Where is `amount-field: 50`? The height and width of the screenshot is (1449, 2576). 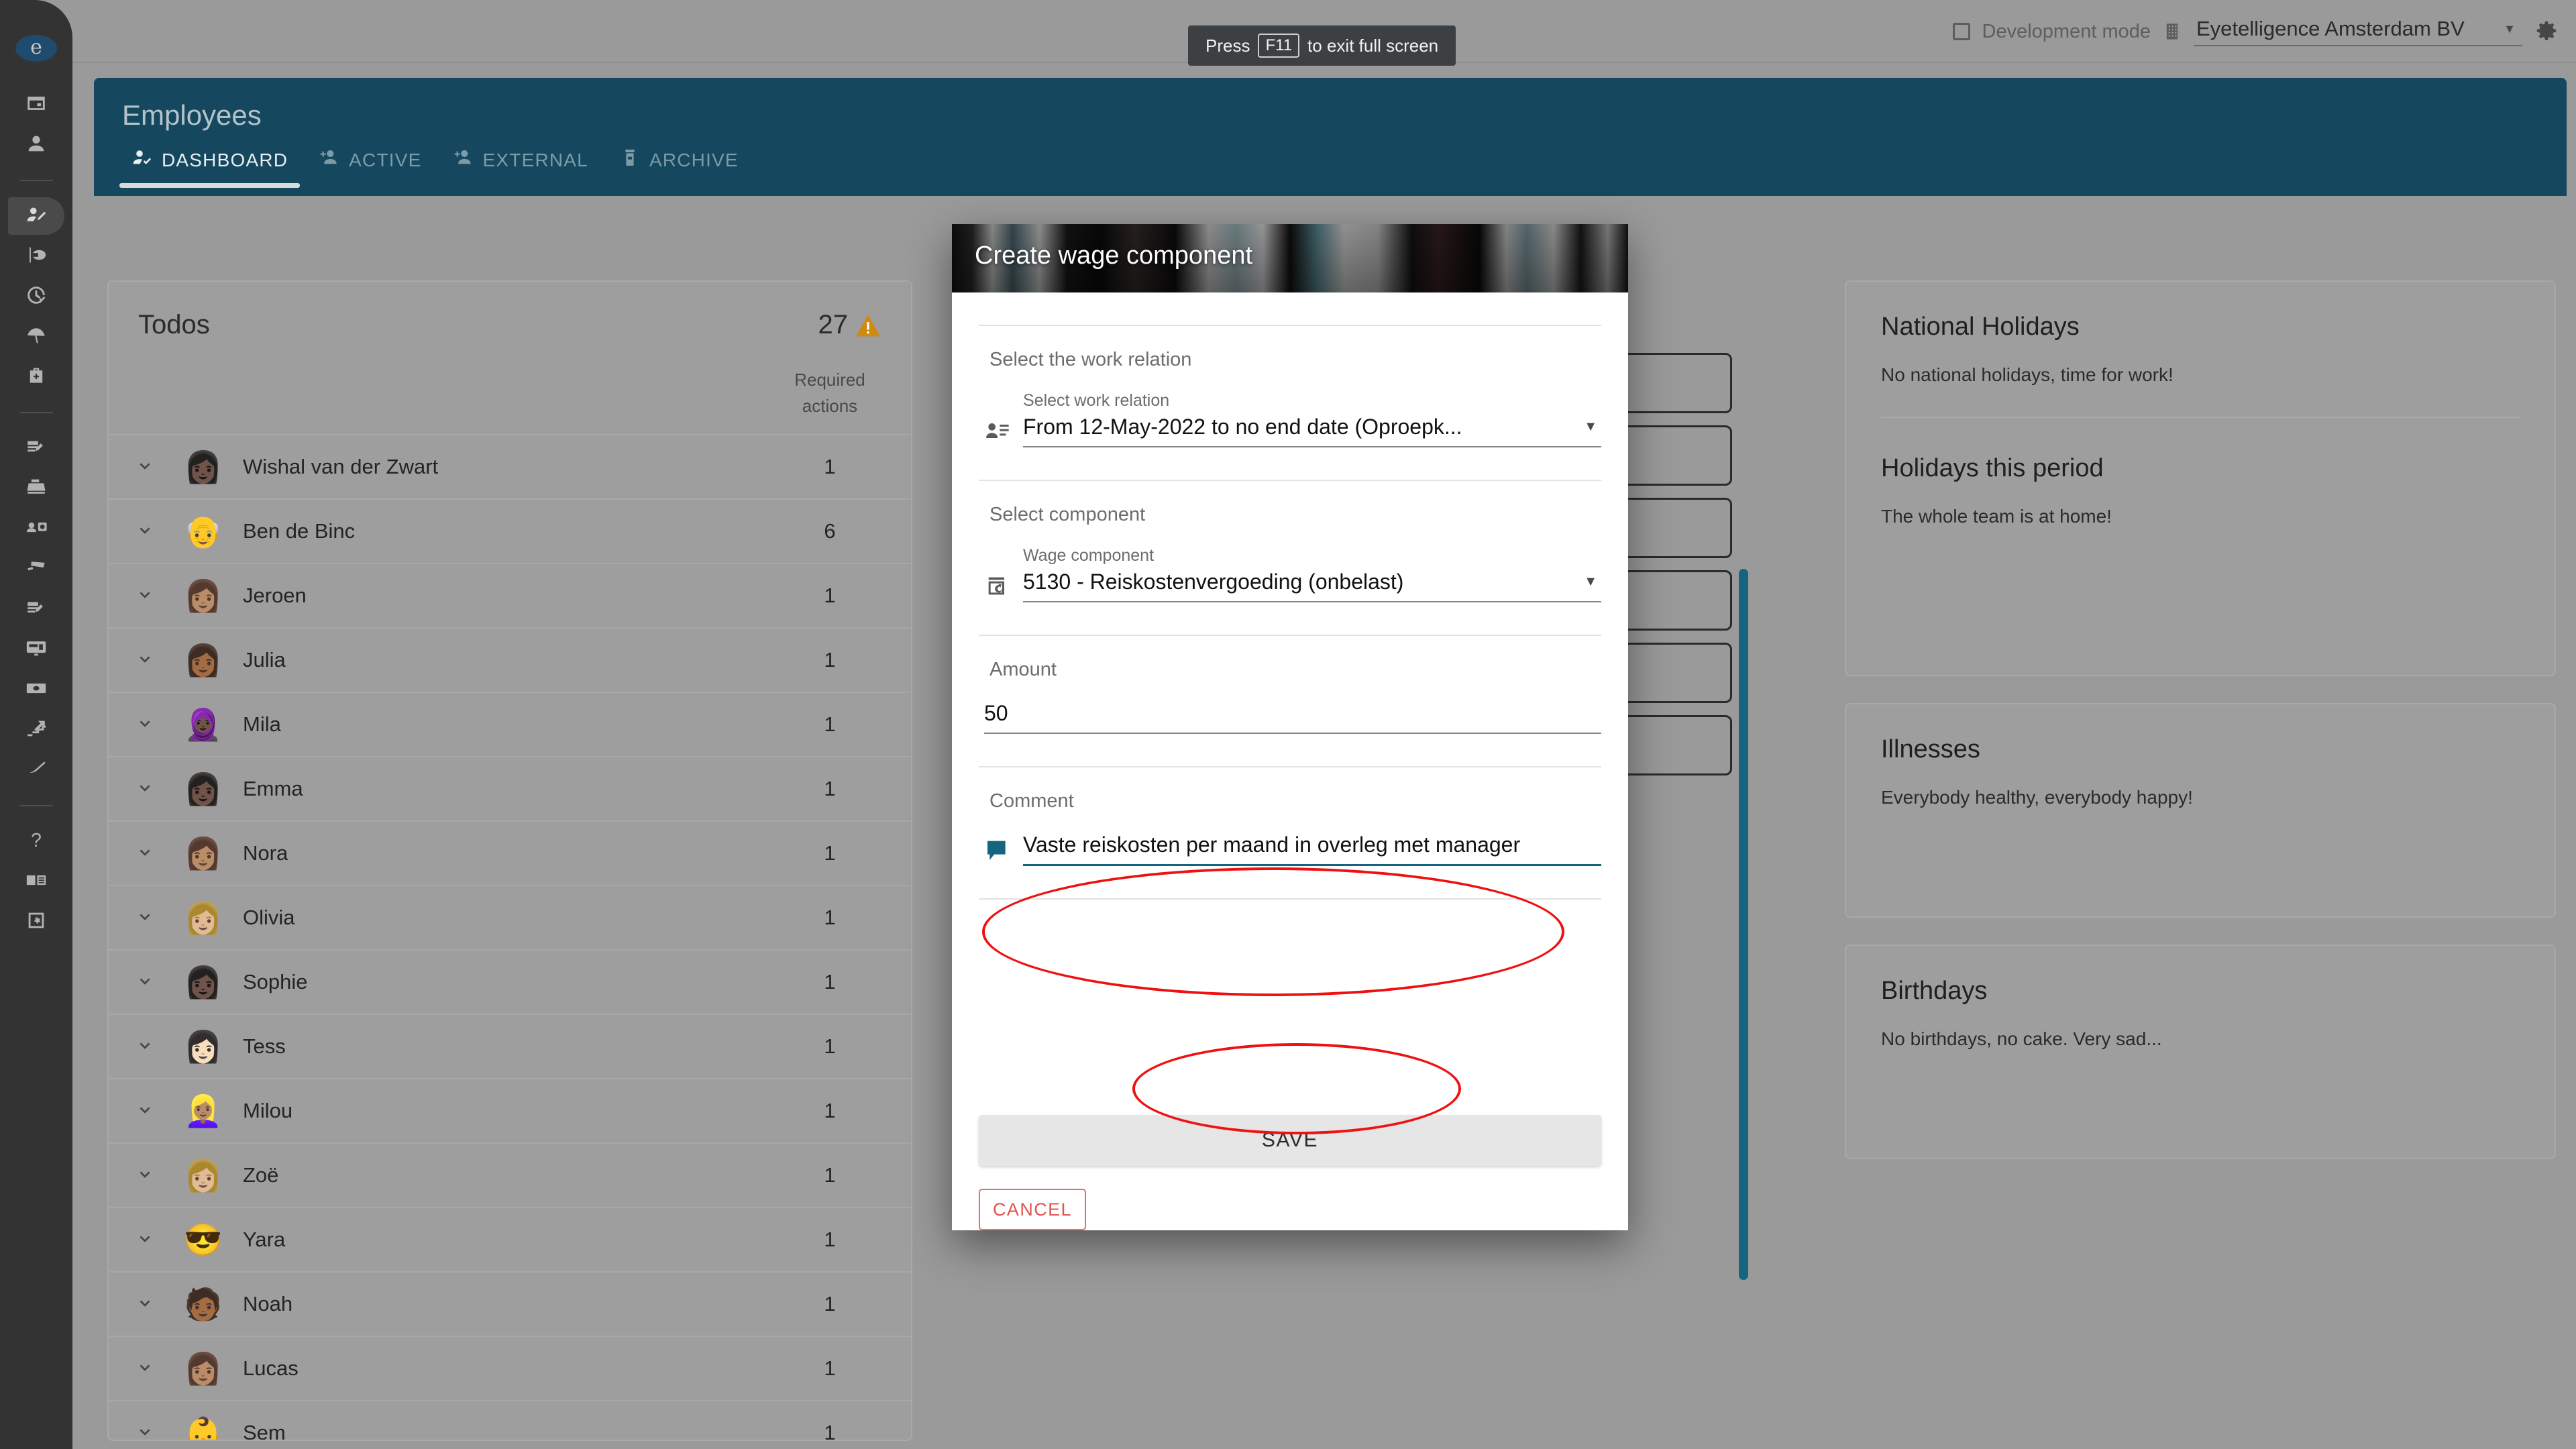 amount-field: 50 is located at coordinates (1290, 717).